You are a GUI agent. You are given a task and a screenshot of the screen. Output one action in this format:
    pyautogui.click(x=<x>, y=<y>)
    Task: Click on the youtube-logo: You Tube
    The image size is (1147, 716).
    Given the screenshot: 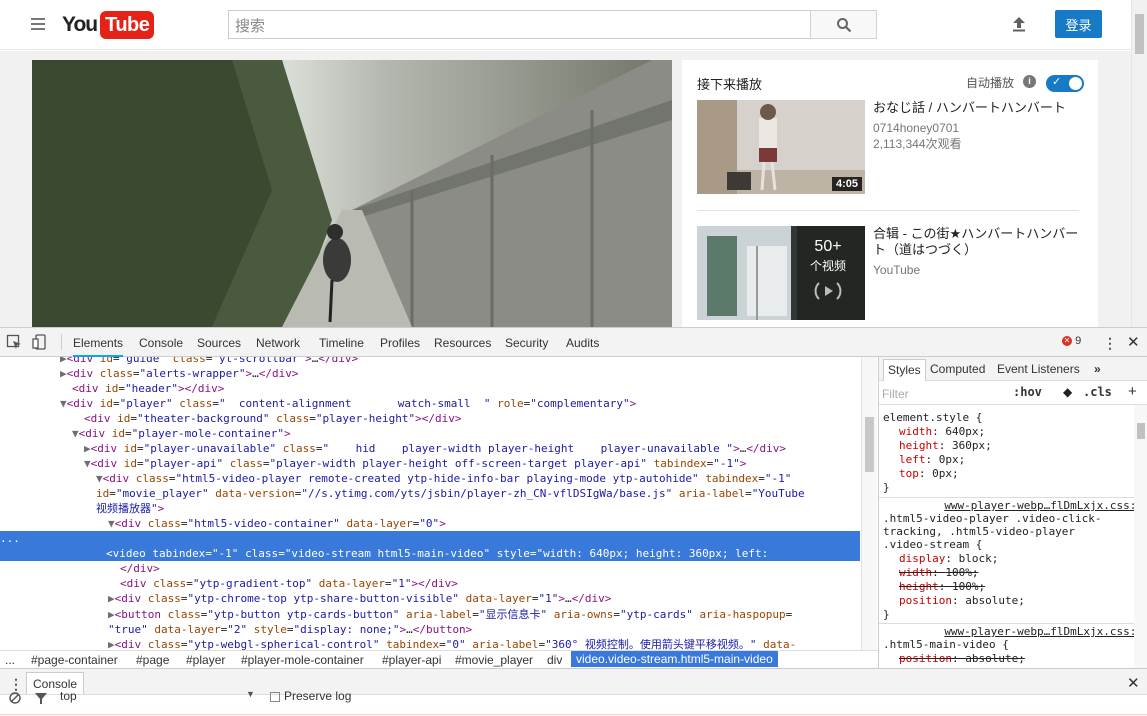 What is the action you would take?
    pyautogui.click(x=108, y=25)
    